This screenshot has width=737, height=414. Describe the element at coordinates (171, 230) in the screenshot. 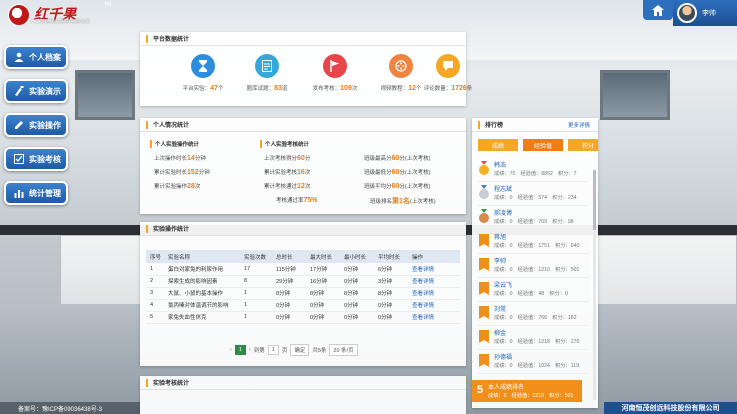

I see `panel-title: 实验操作统计` at that location.